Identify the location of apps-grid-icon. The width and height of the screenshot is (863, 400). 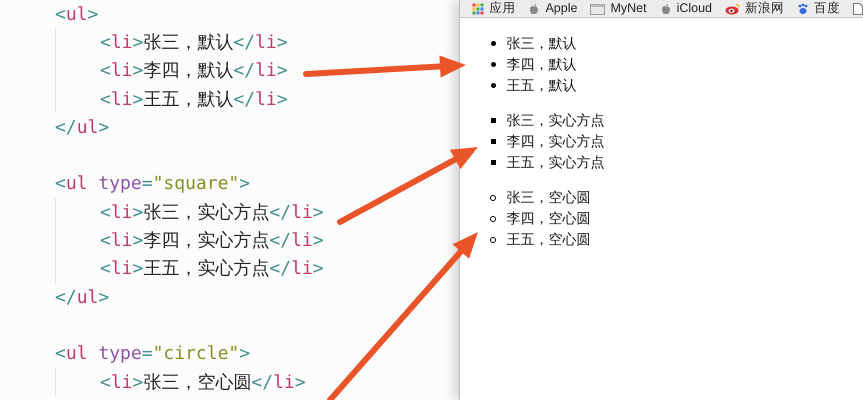
(478, 8).